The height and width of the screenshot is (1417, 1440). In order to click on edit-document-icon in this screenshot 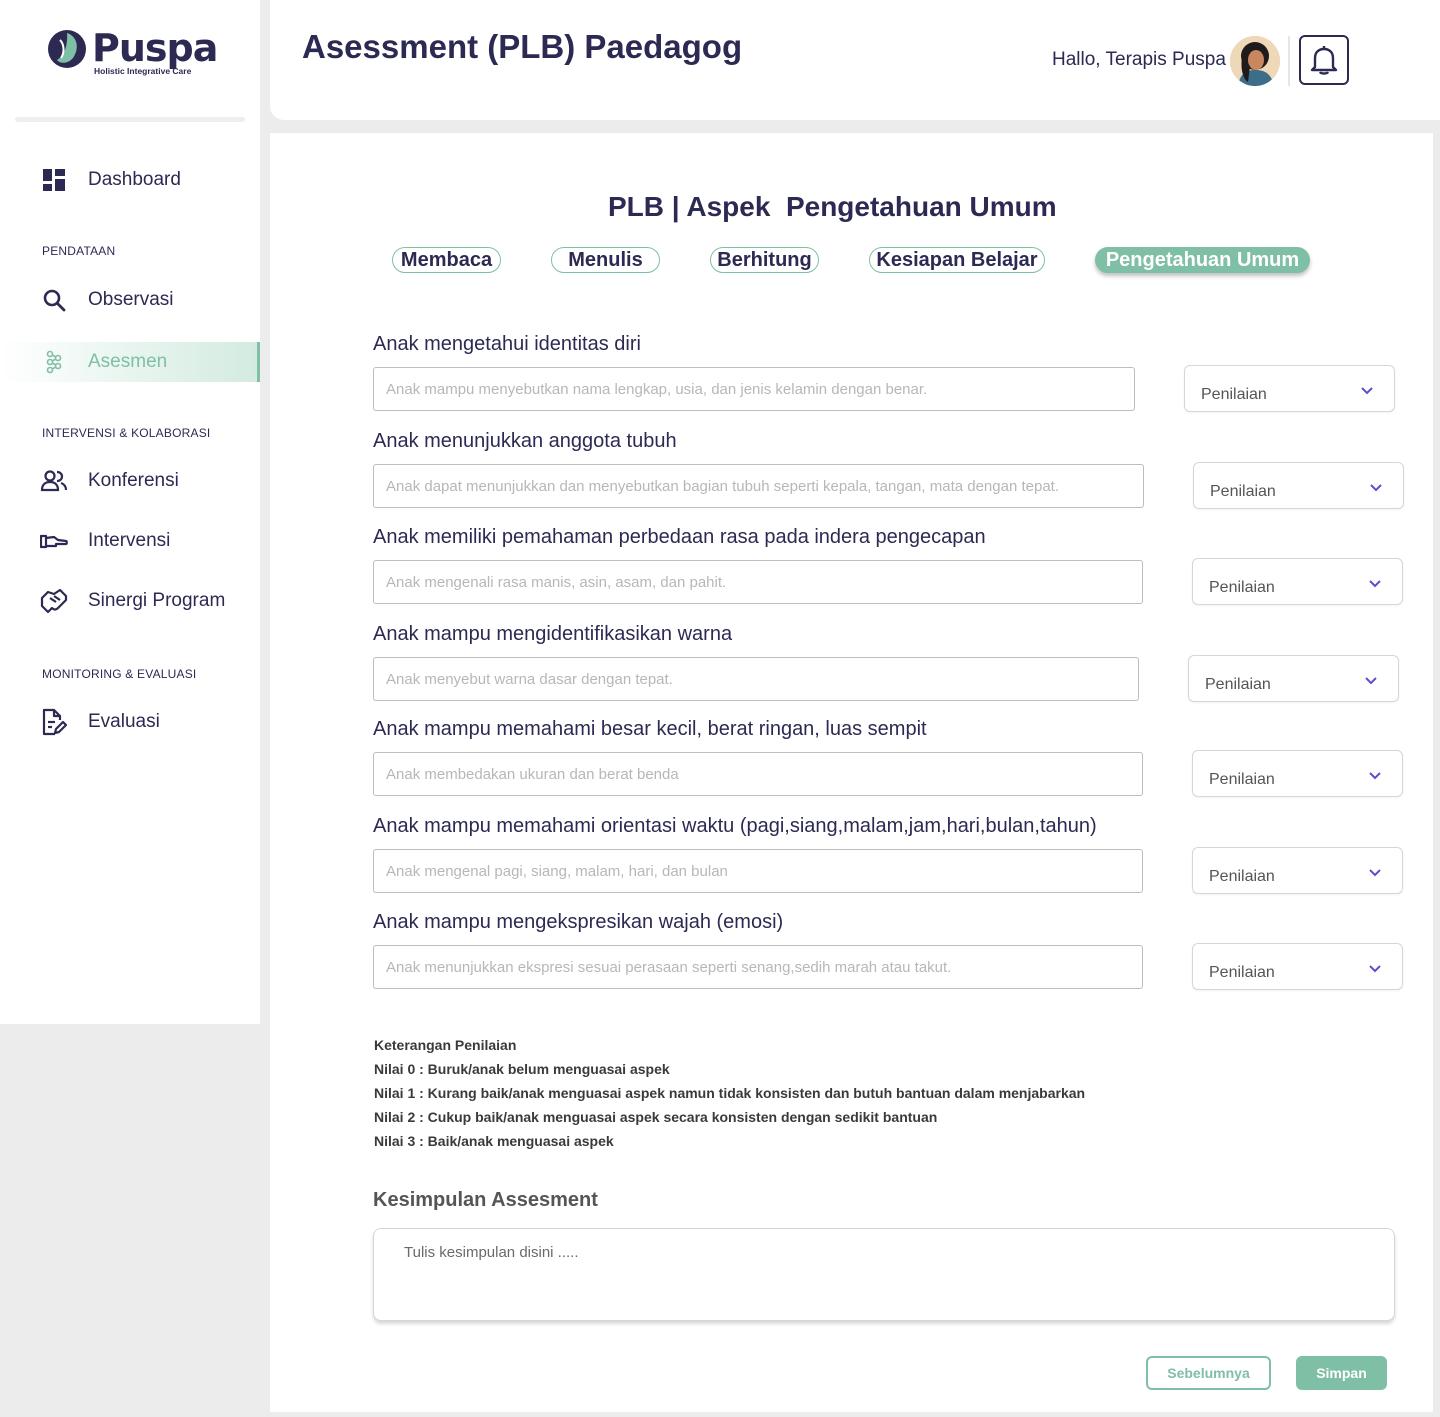, I will do `click(54, 722)`.